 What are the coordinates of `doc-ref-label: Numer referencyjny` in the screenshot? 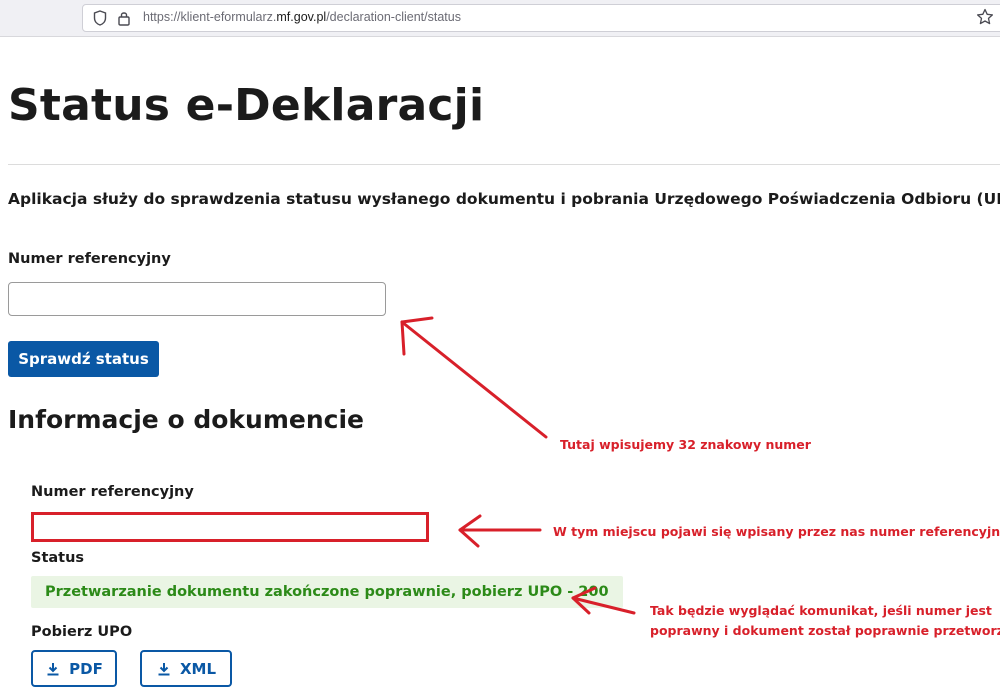 It's located at (112, 492).